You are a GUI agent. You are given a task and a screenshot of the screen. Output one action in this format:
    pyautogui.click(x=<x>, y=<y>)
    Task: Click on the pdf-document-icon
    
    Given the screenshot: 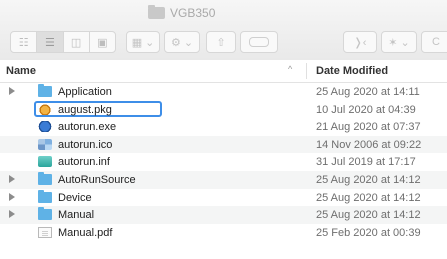 What is the action you would take?
    pyautogui.click(x=45, y=232)
    